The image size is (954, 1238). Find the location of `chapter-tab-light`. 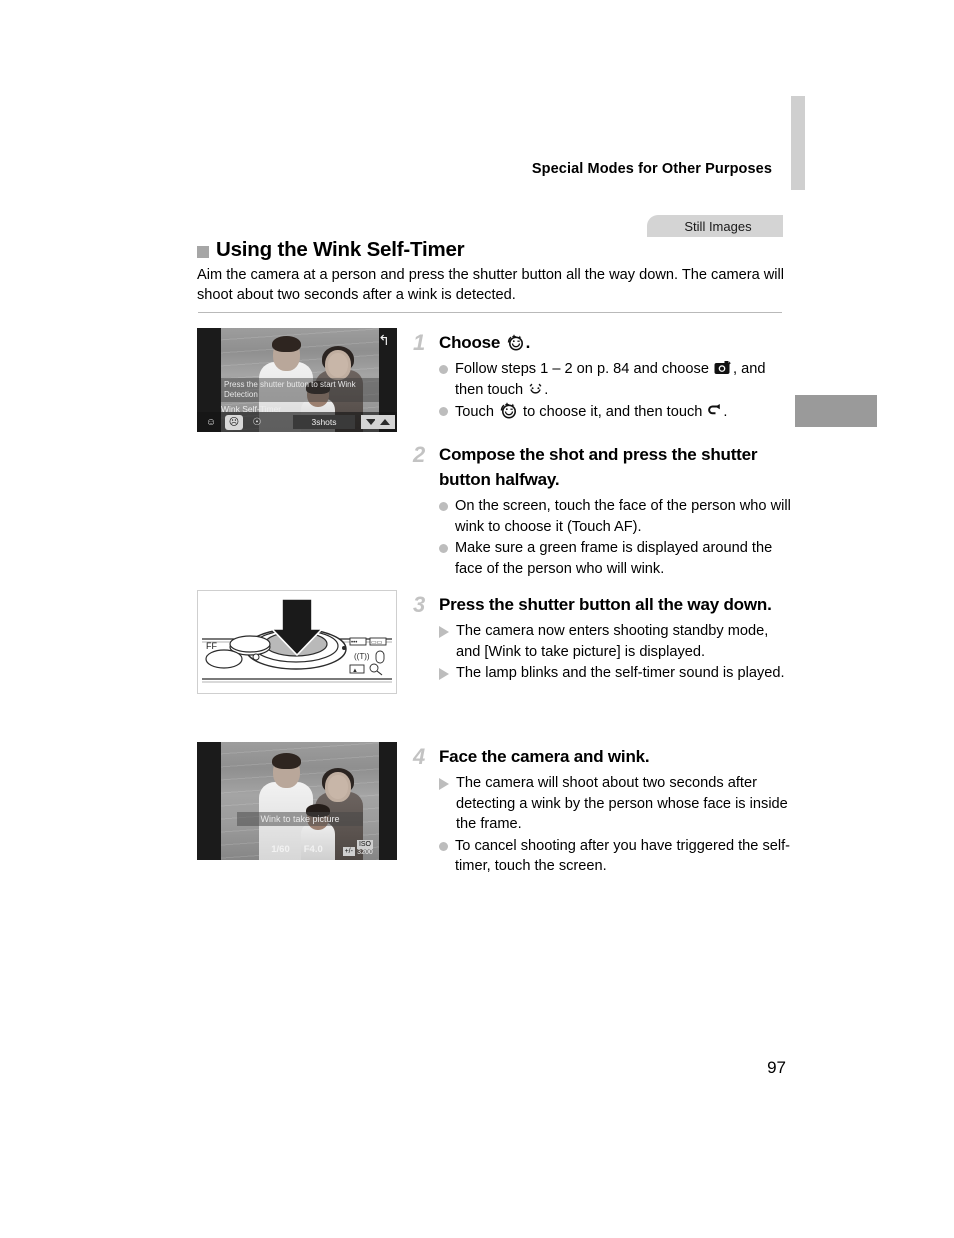

chapter-tab-light is located at coordinates (798, 143).